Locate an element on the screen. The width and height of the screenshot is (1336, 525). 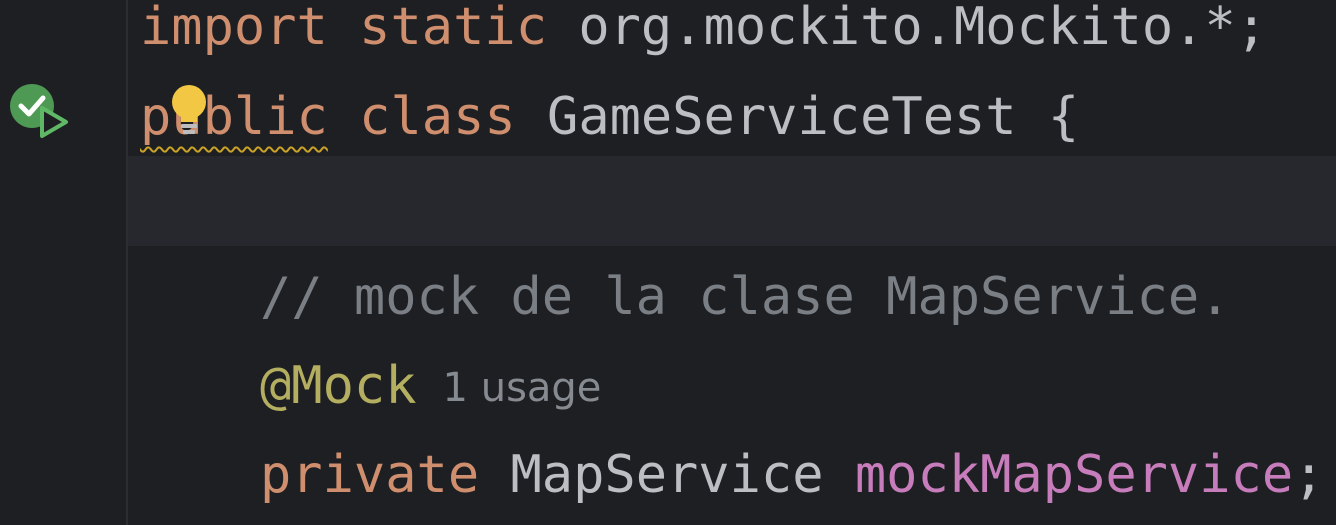
code-line-4: // mock de la clase MapService. is located at coordinates (745, 297).